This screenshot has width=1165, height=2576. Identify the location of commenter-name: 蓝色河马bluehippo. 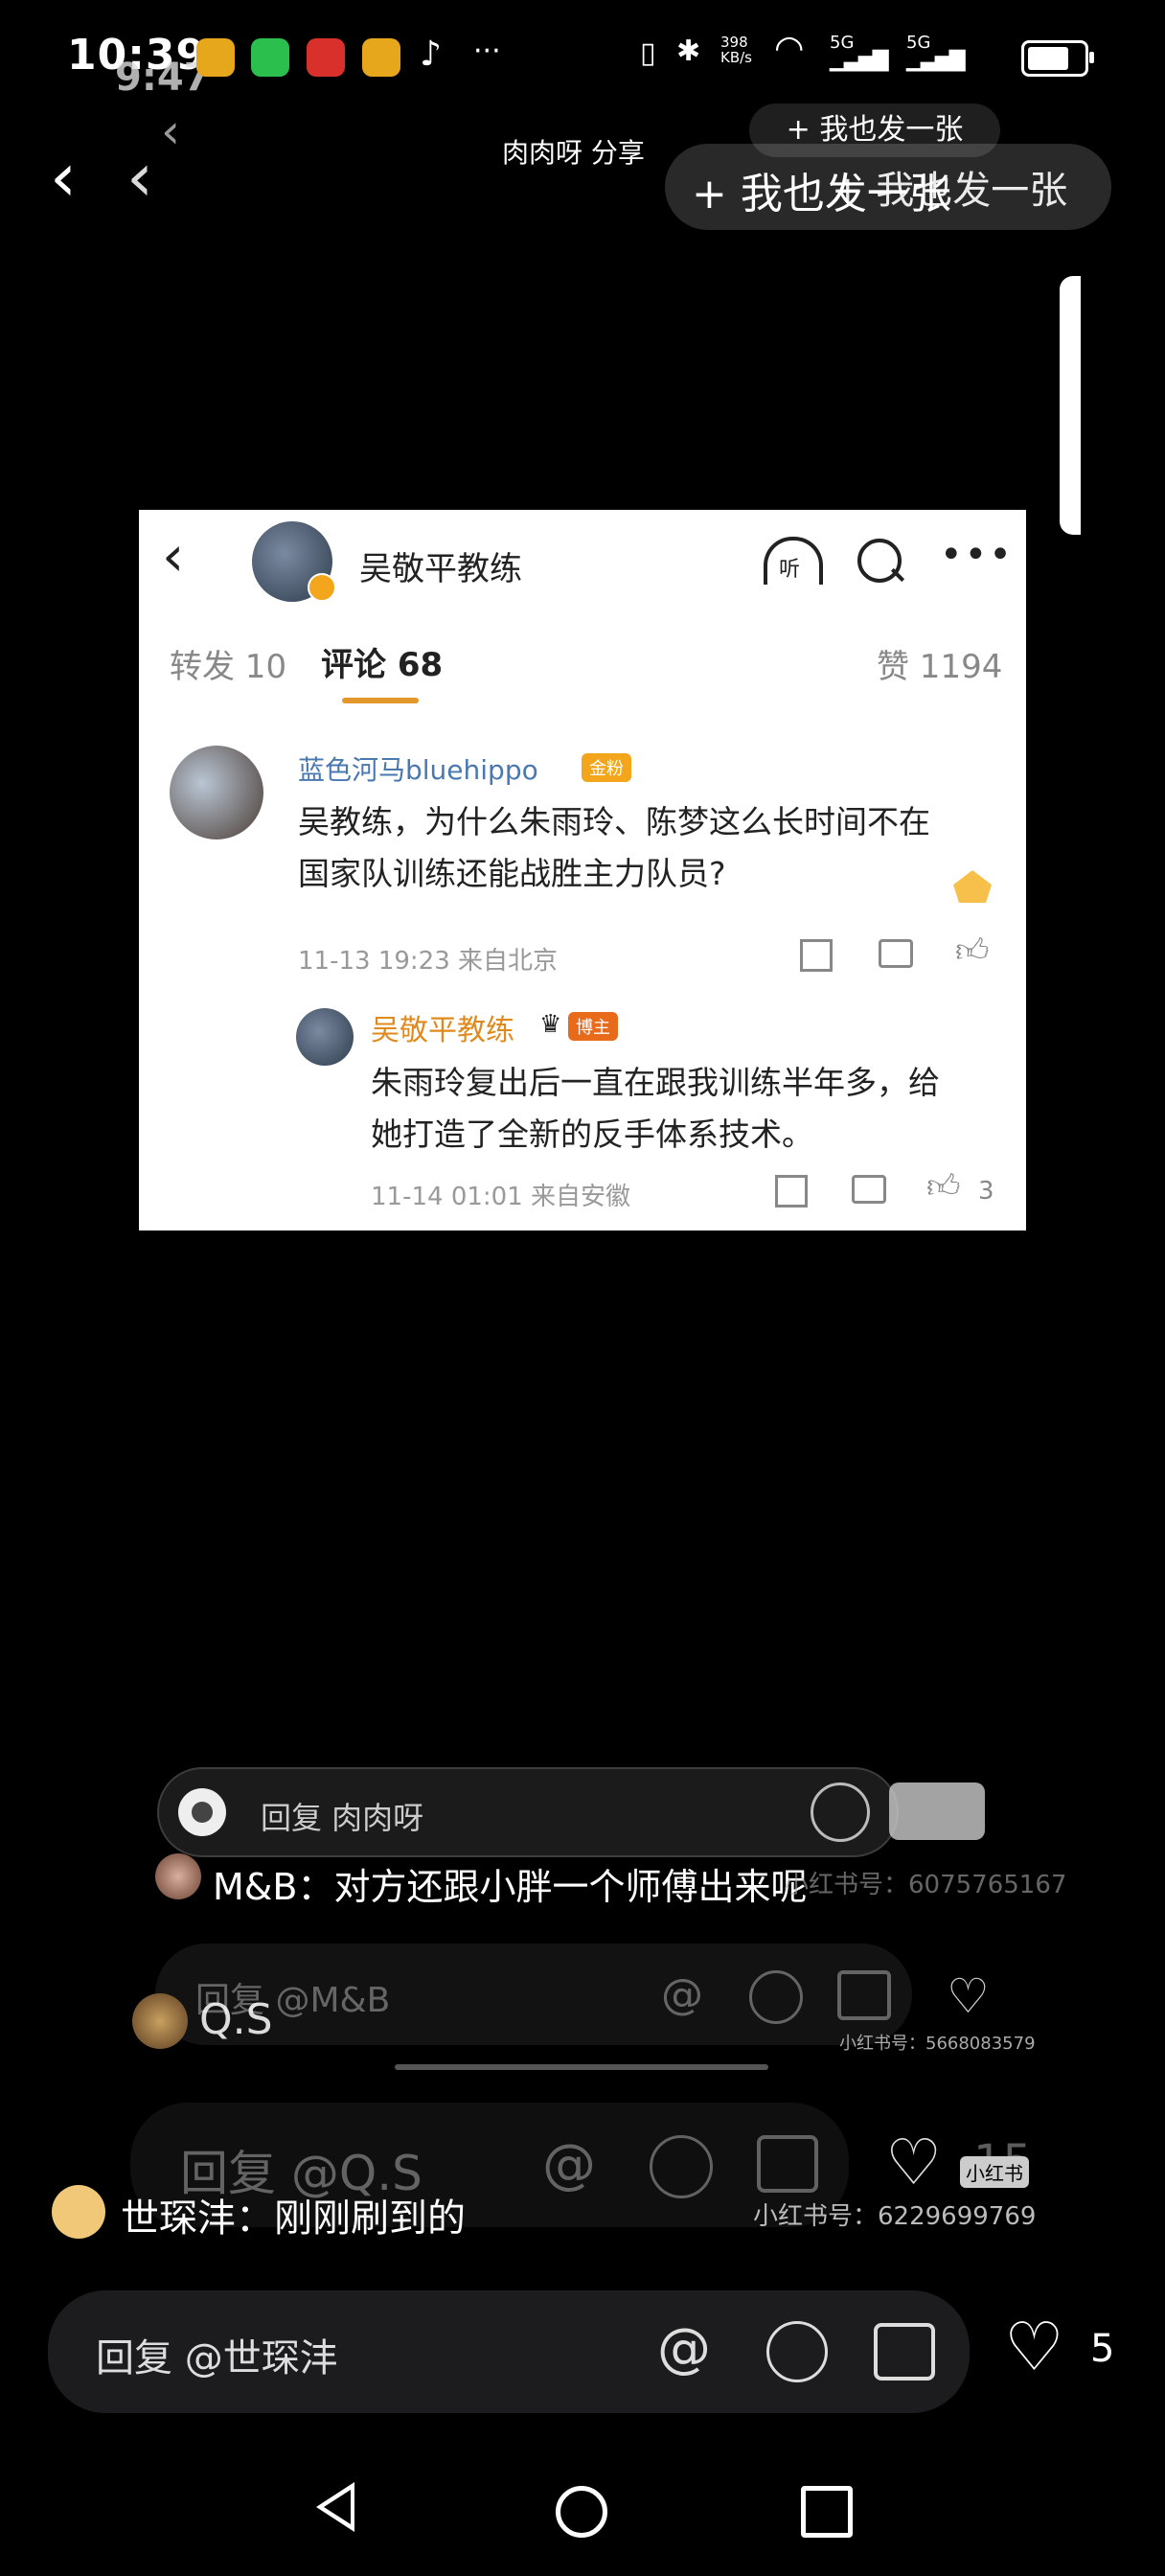
(418, 770).